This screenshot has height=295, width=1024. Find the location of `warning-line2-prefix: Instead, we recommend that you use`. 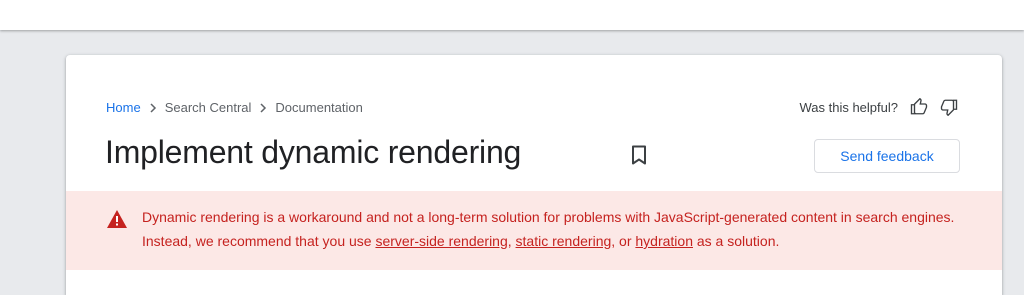

warning-line2-prefix: Instead, we recommend that you use is located at coordinates (259, 241).